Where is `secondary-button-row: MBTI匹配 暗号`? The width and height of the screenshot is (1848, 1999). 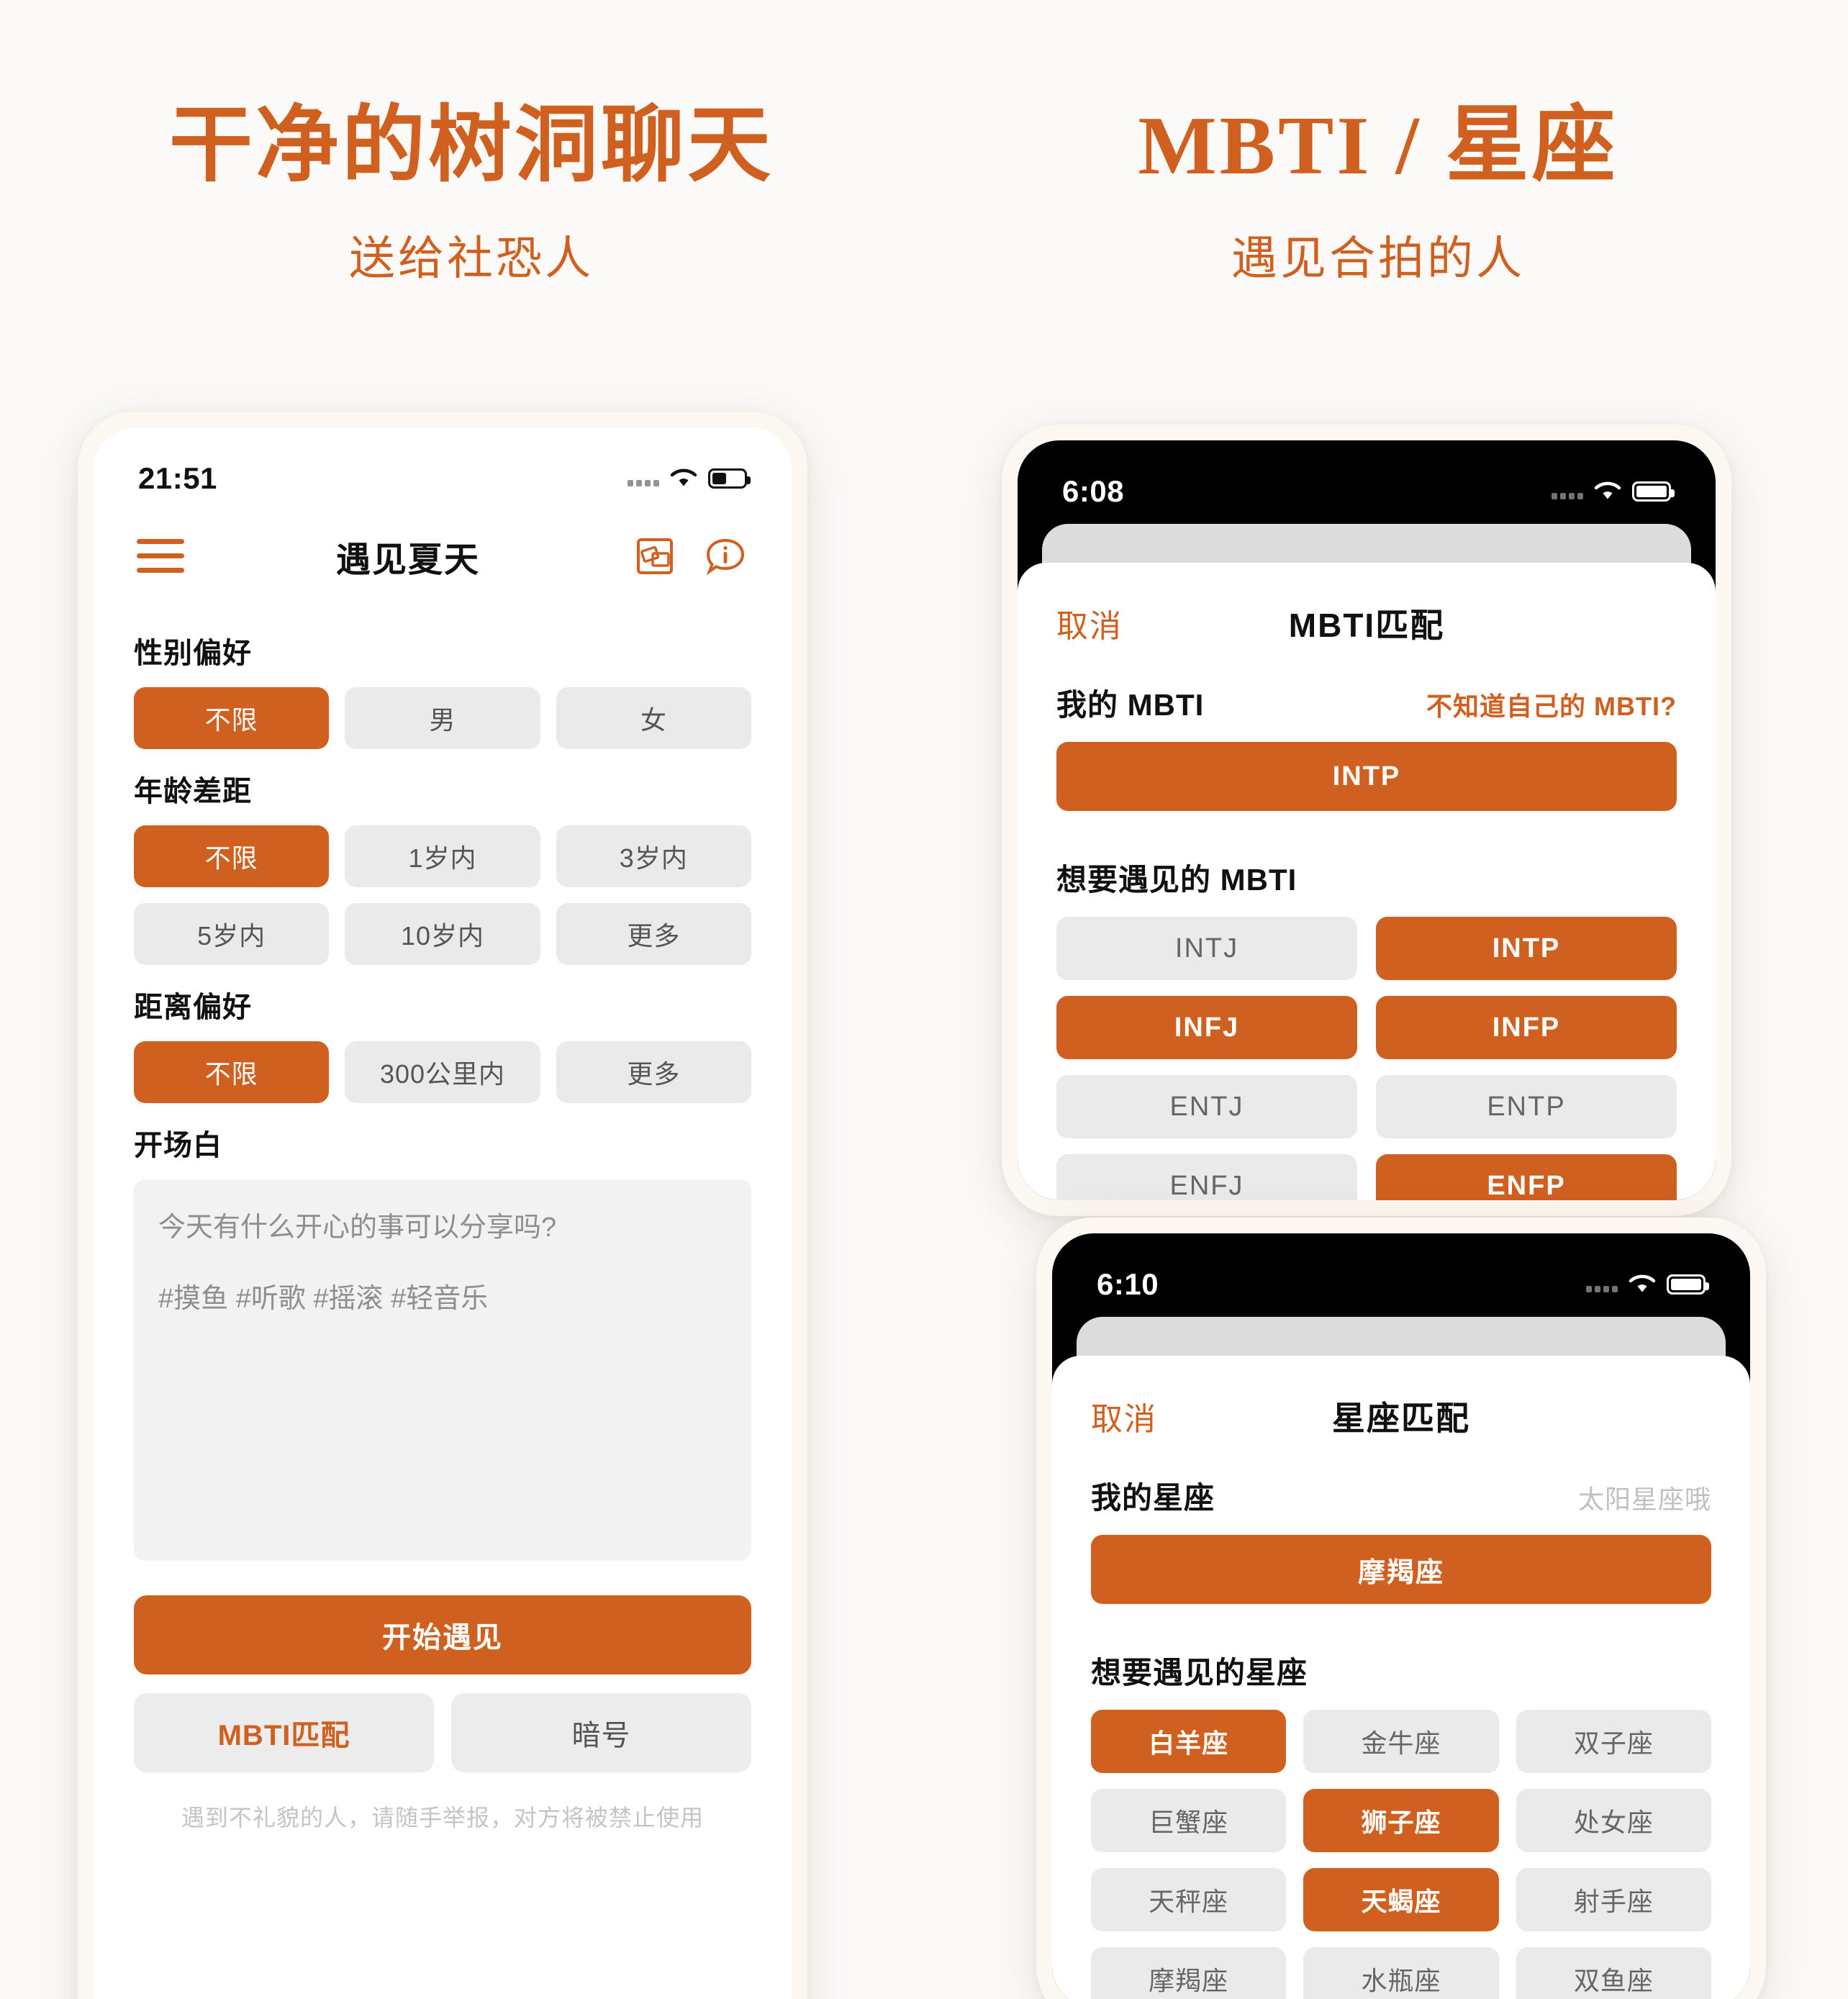 secondary-button-row: MBTI匹配 暗号 is located at coordinates (442, 1732).